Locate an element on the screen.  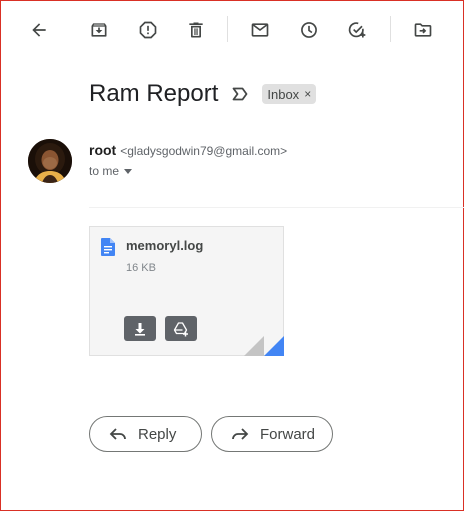
toolbar is located at coordinates (232, 30).